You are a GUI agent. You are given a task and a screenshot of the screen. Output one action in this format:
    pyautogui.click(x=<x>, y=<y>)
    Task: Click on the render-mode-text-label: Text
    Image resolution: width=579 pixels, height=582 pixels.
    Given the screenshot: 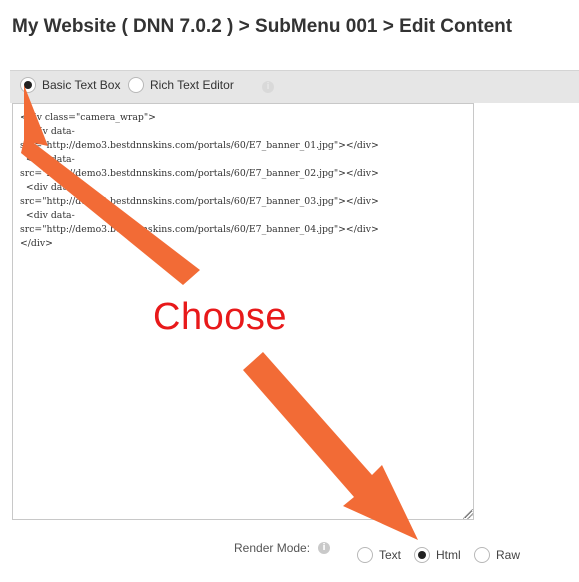 What is the action you would take?
    pyautogui.click(x=390, y=555)
    